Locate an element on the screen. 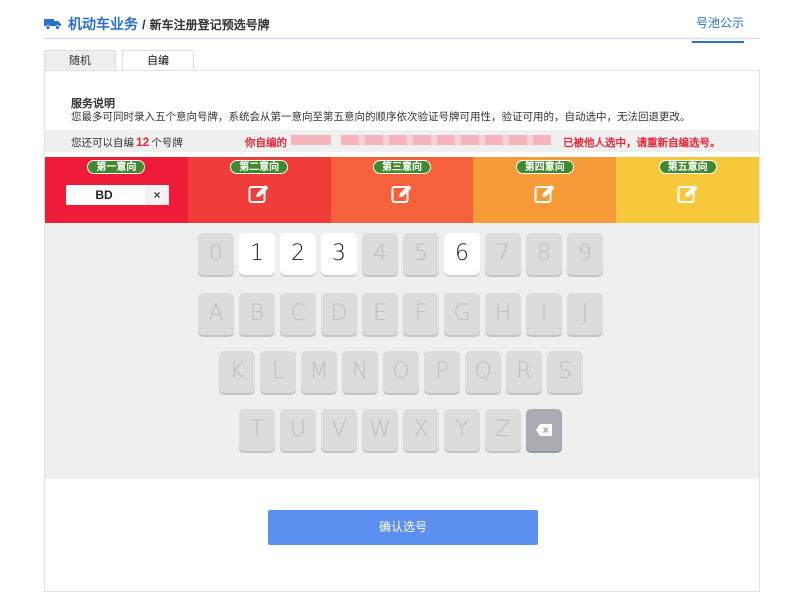 The width and height of the screenshot is (787, 595). mode-tabs: 随机 自编 is located at coordinates (122, 60).